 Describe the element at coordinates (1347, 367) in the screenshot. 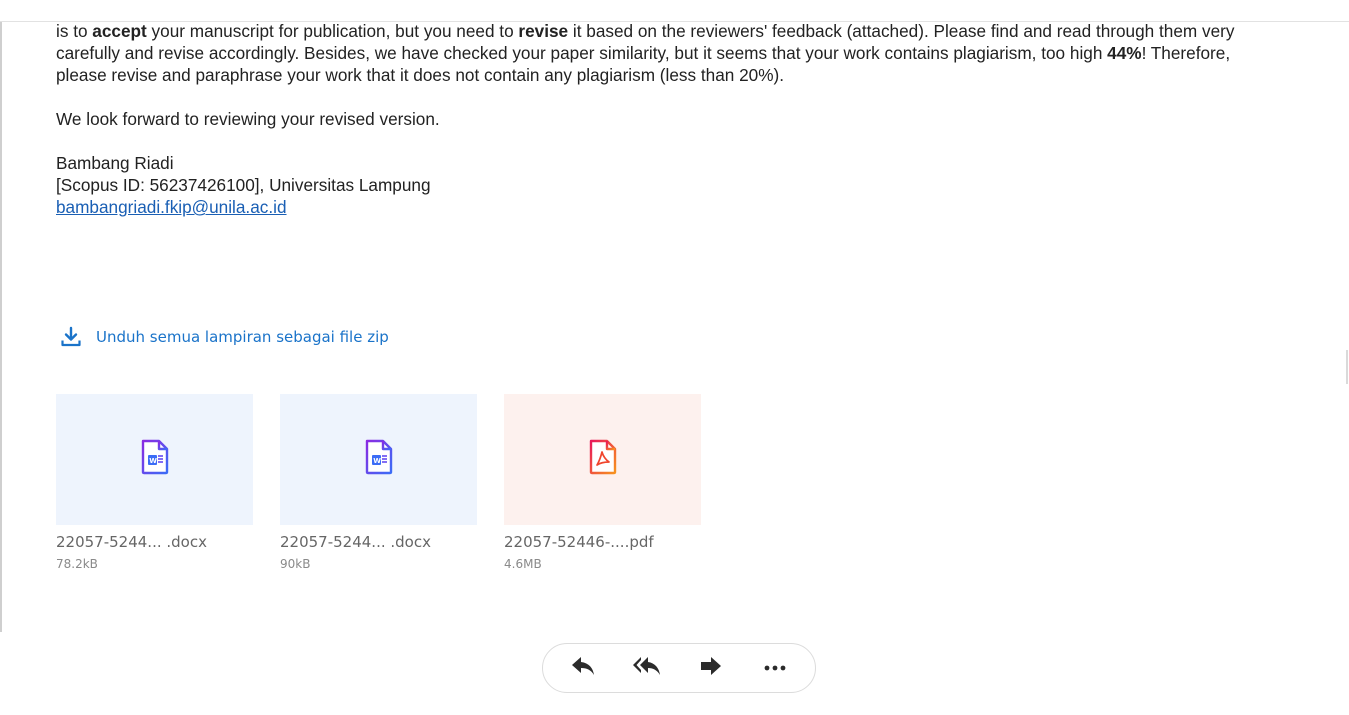

I see `scrollbar-edge` at that location.